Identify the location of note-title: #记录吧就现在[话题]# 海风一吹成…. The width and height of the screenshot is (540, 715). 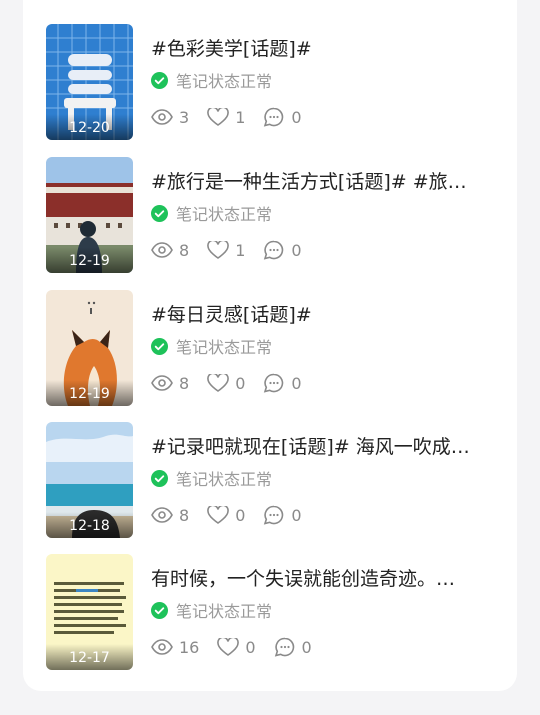
(316, 445).